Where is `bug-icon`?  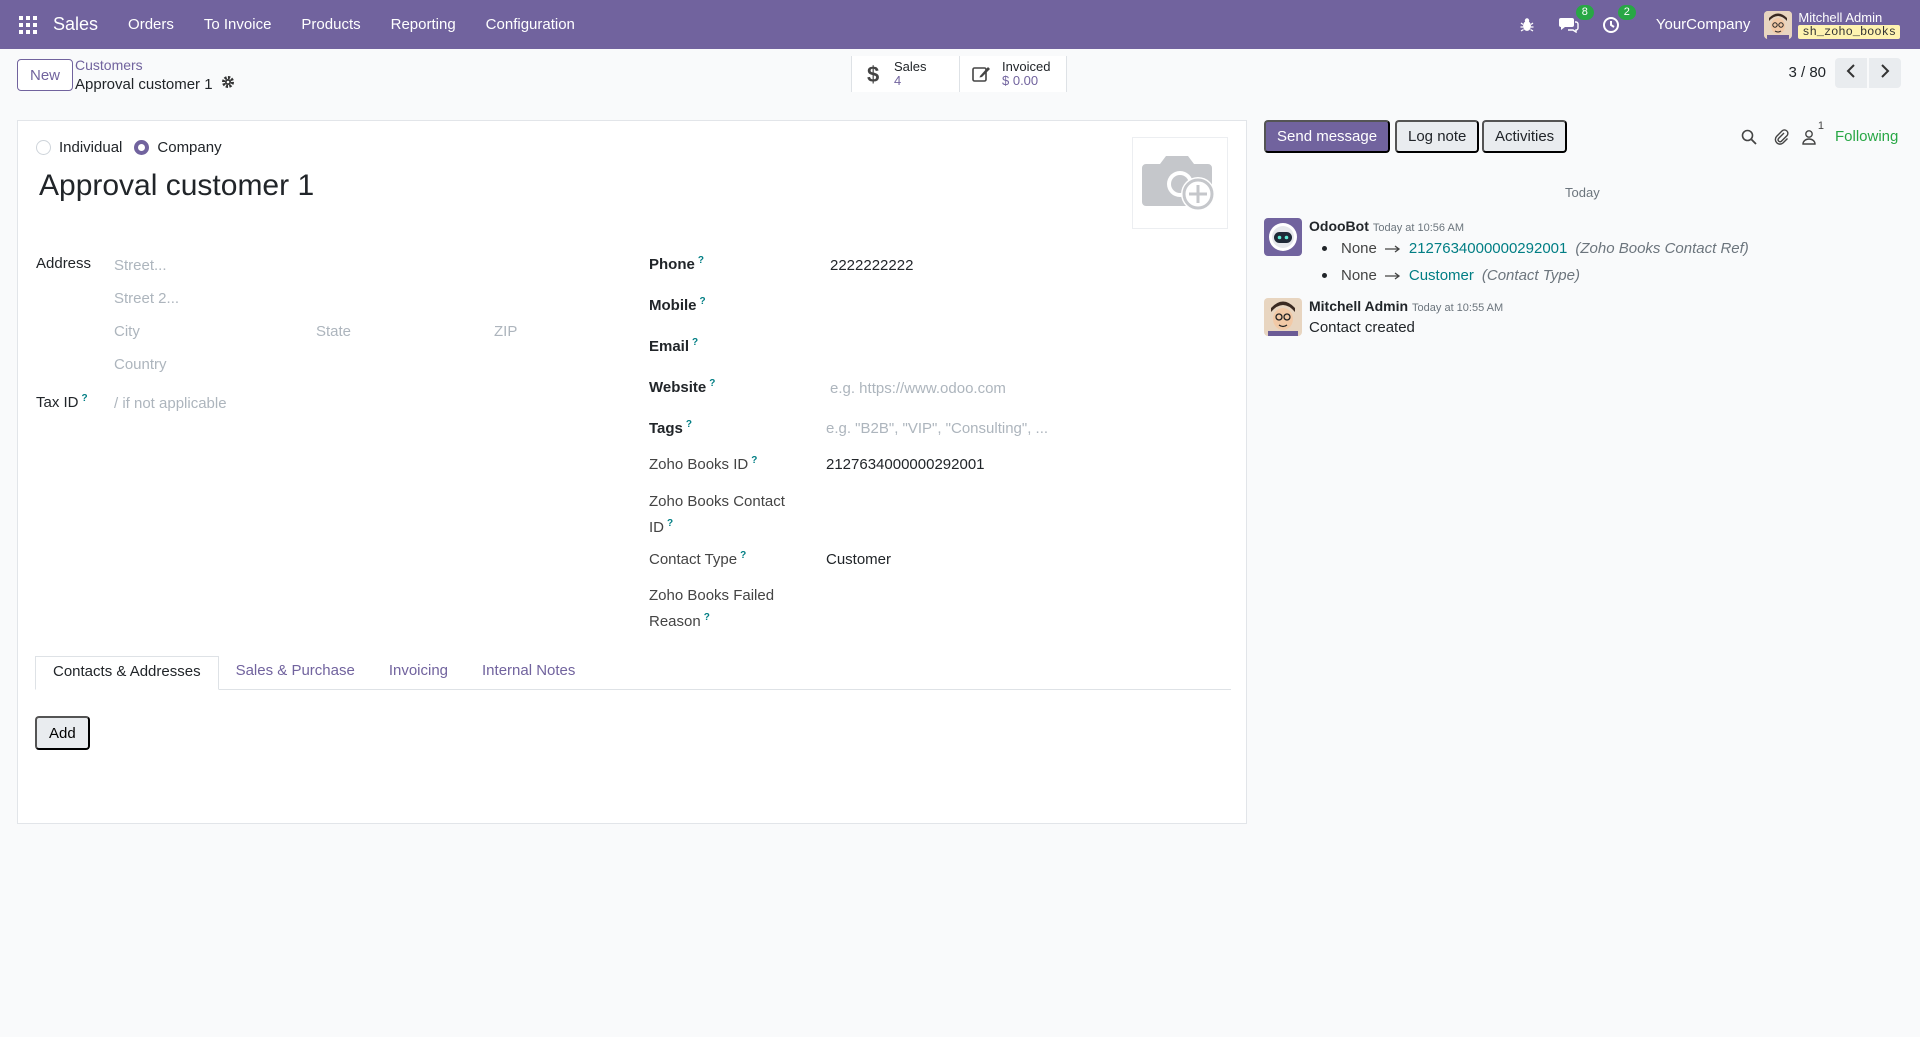 bug-icon is located at coordinates (1527, 25).